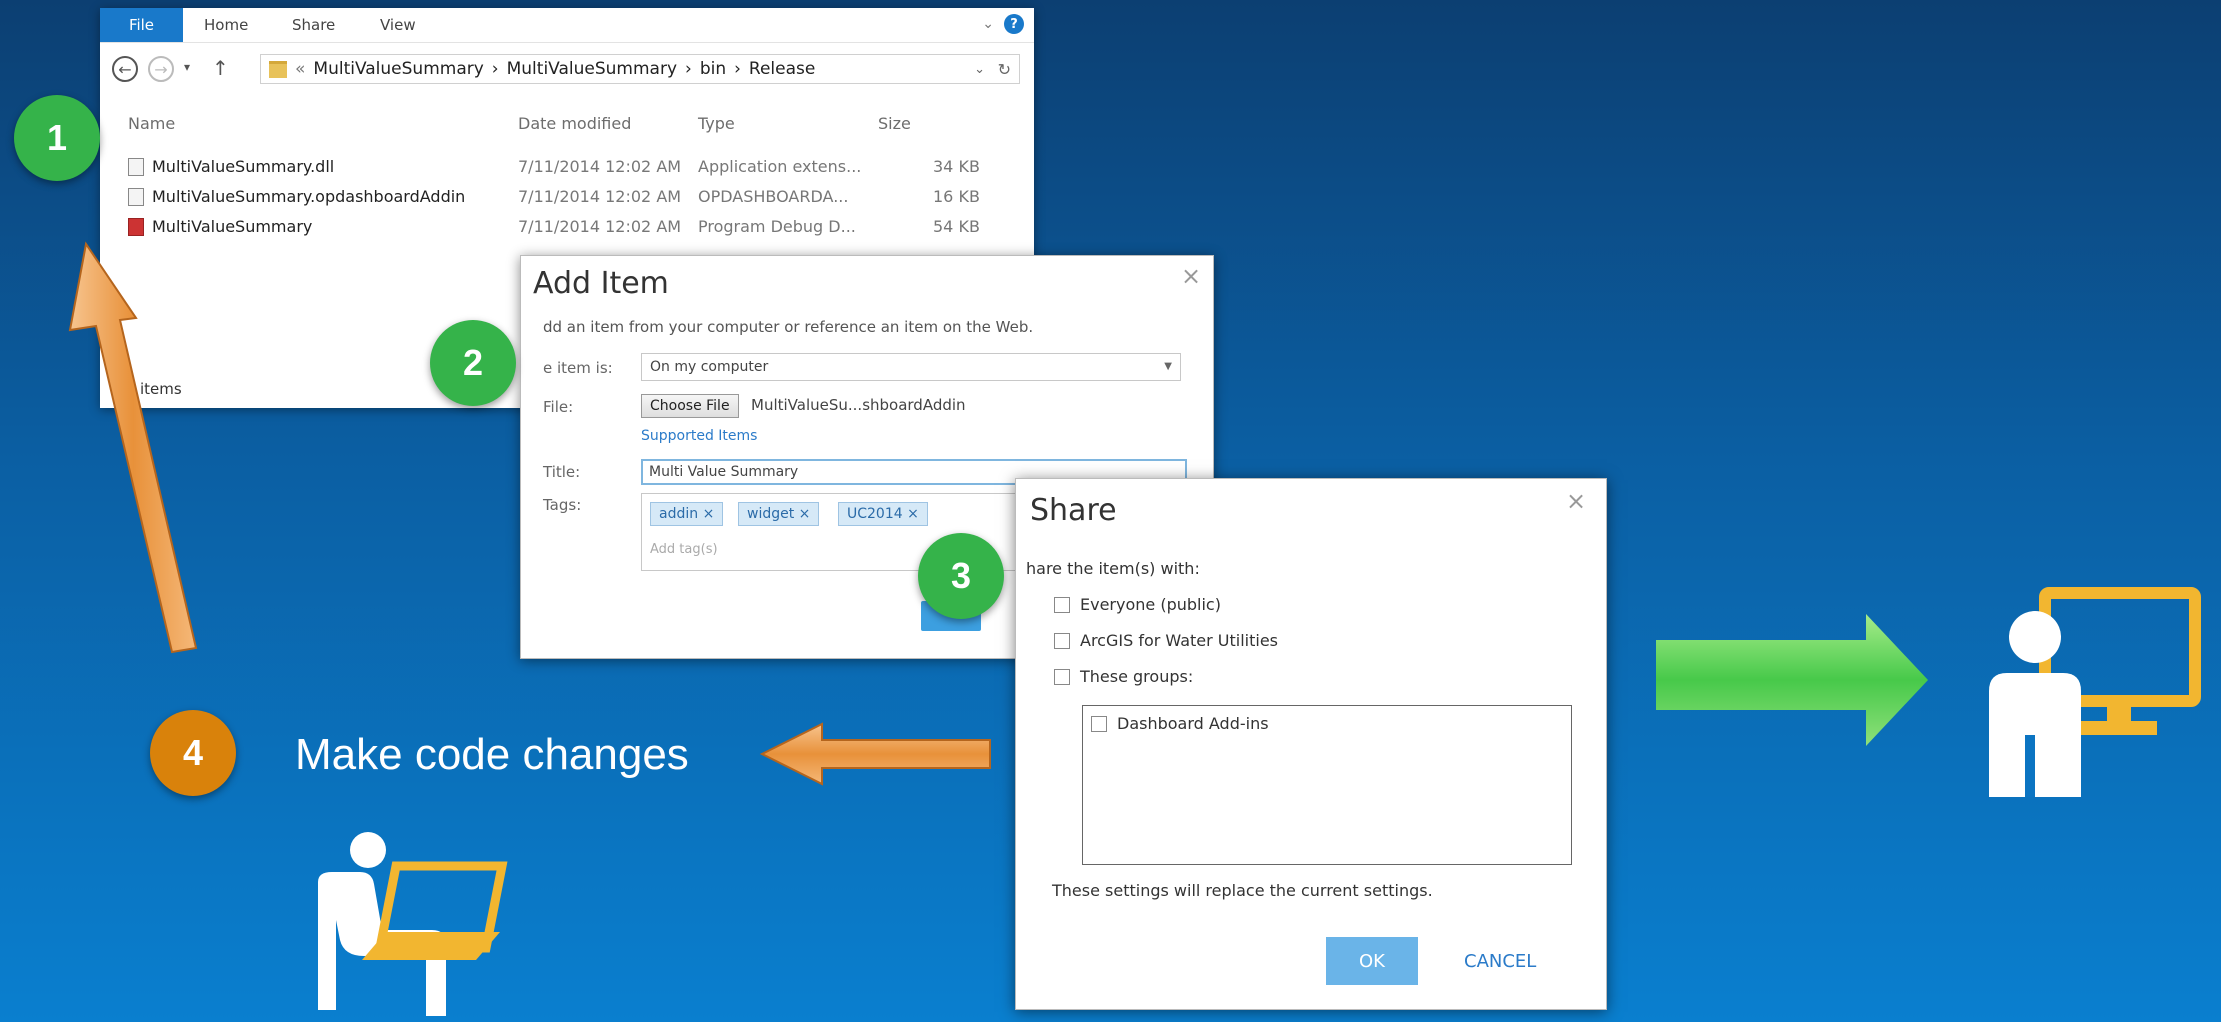 The height and width of the screenshot is (1022, 2221). Describe the element at coordinates (413, 924) in the screenshot. I see `developer-laptop-icon` at that location.